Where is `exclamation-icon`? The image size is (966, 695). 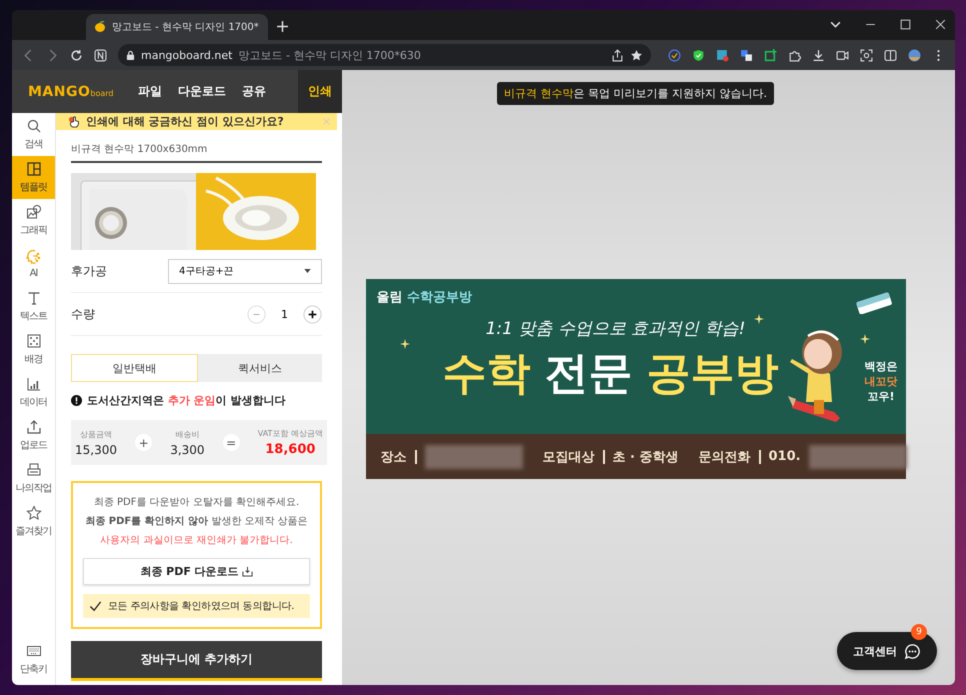
exclamation-icon is located at coordinates (76, 400).